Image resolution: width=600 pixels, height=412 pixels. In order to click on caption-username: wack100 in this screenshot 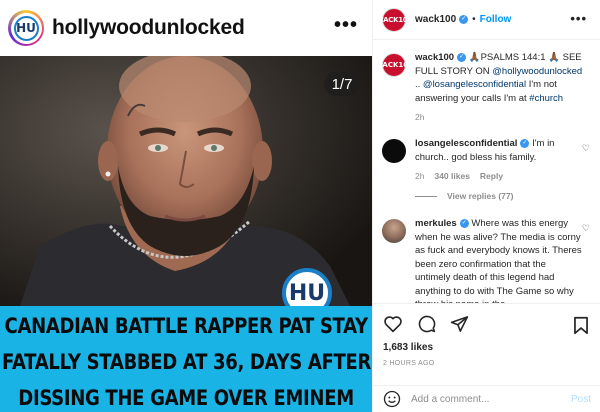, I will do `click(434, 57)`.